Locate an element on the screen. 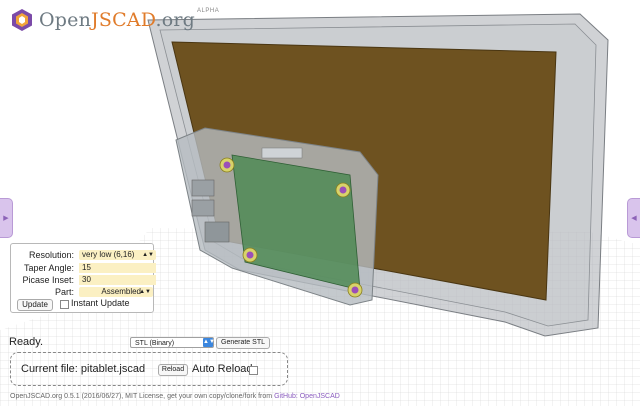 Image resolution: width=640 pixels, height=406 pixels. ethernet-port is located at coordinates (217, 232).